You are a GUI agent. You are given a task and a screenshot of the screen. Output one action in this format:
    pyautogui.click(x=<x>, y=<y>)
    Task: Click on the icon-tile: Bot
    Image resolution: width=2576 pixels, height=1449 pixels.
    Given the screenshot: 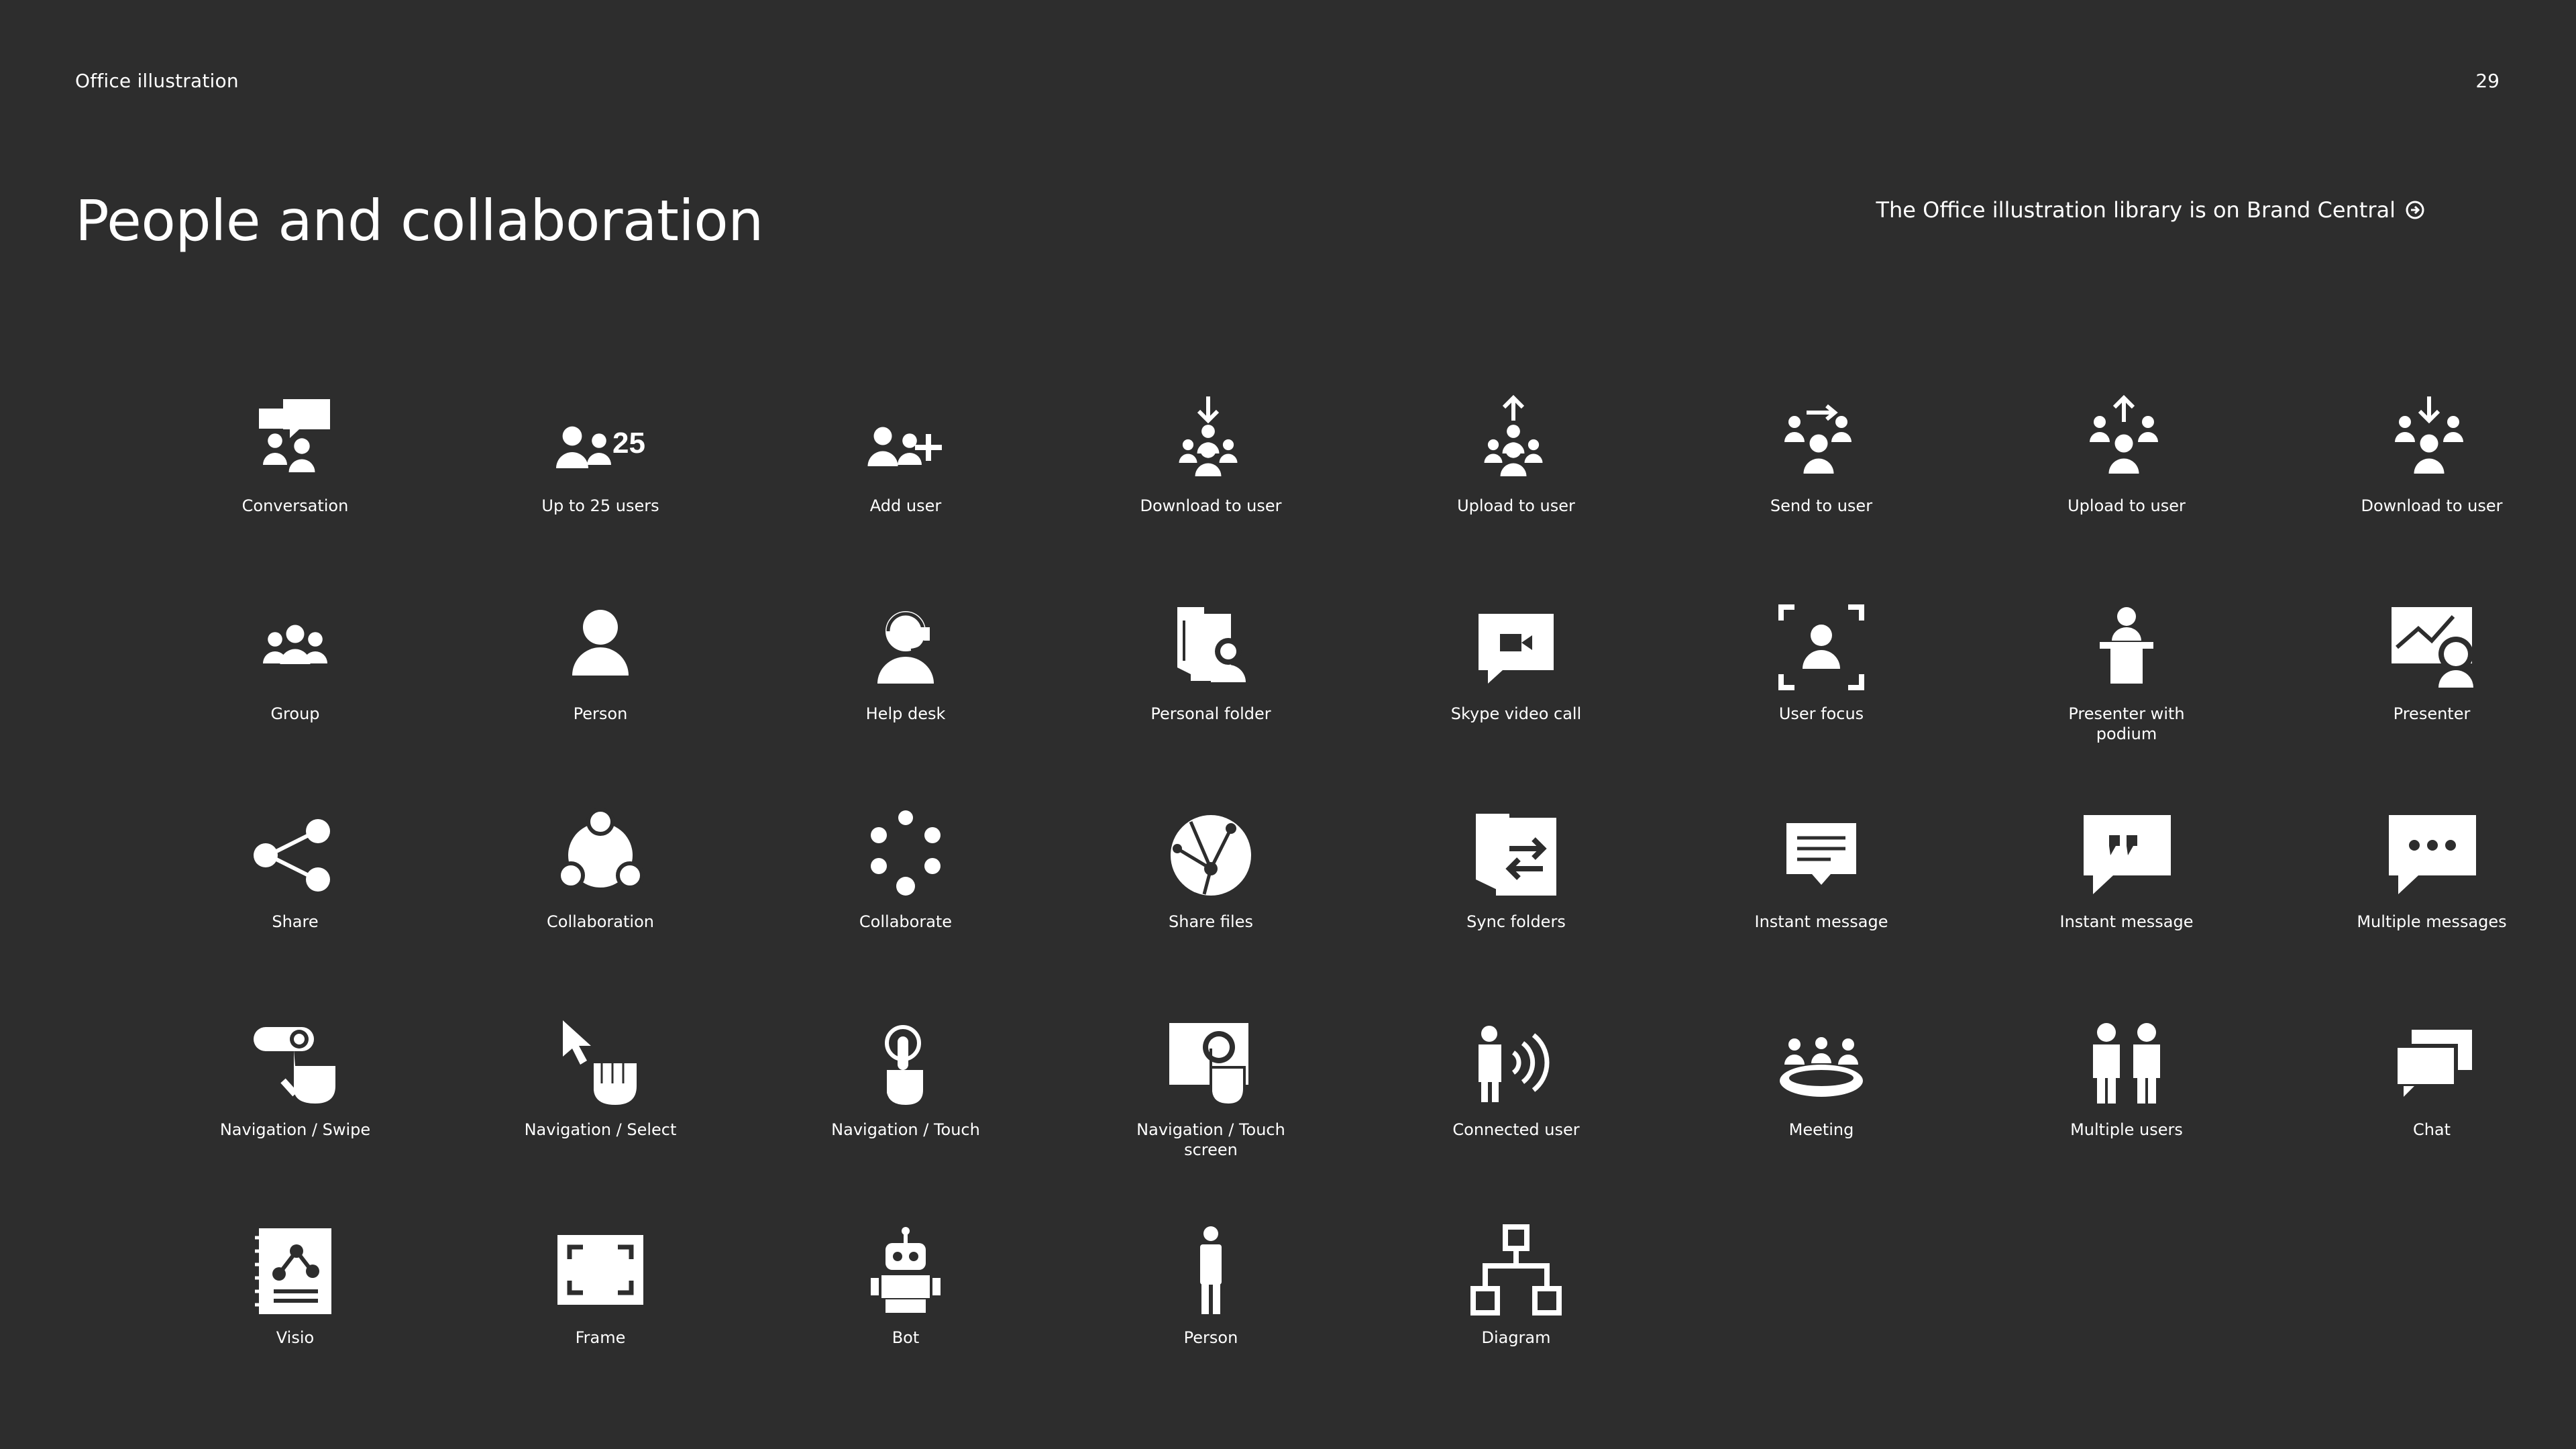 What is the action you would take?
    pyautogui.click(x=905, y=1286)
    